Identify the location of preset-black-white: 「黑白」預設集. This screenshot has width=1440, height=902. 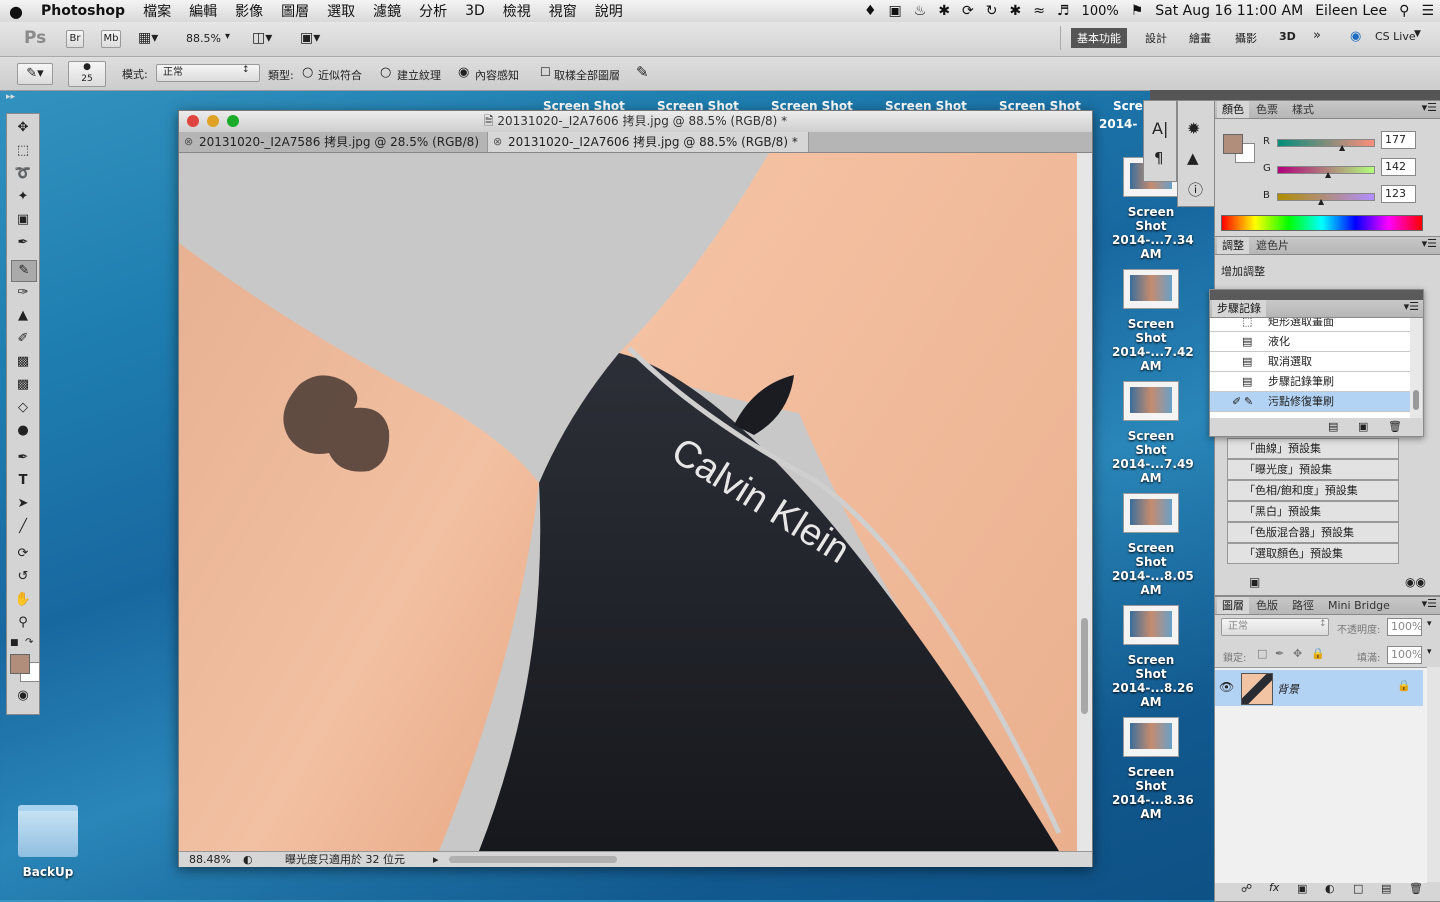
(1313, 511).